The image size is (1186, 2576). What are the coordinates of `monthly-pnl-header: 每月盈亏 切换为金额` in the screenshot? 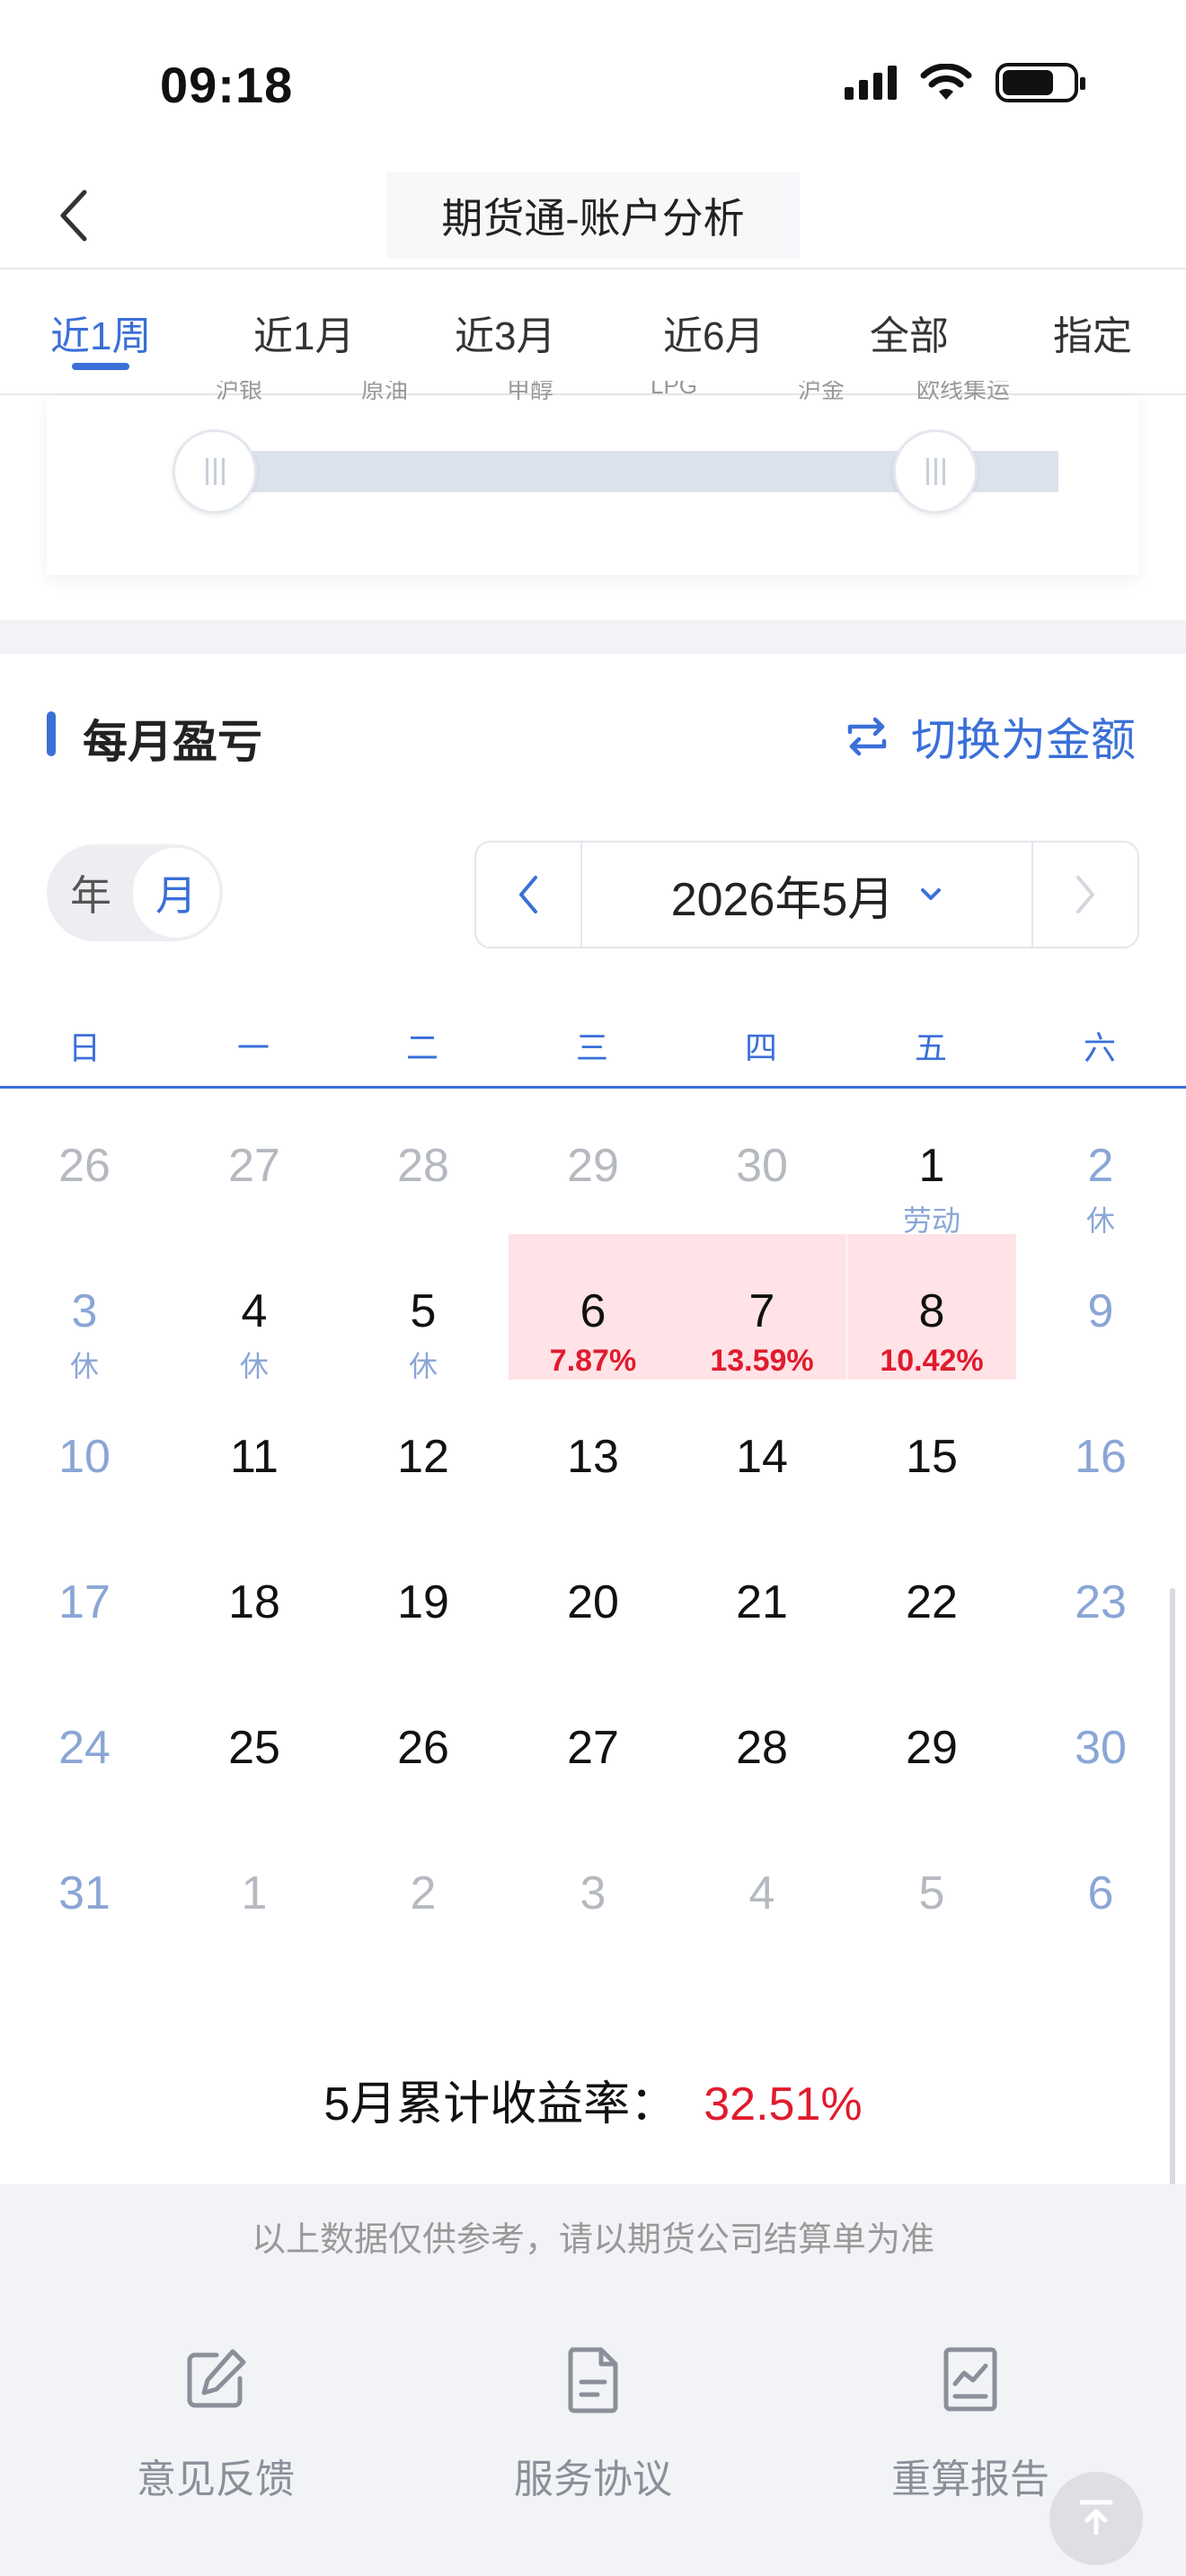 It's located at (593, 735).